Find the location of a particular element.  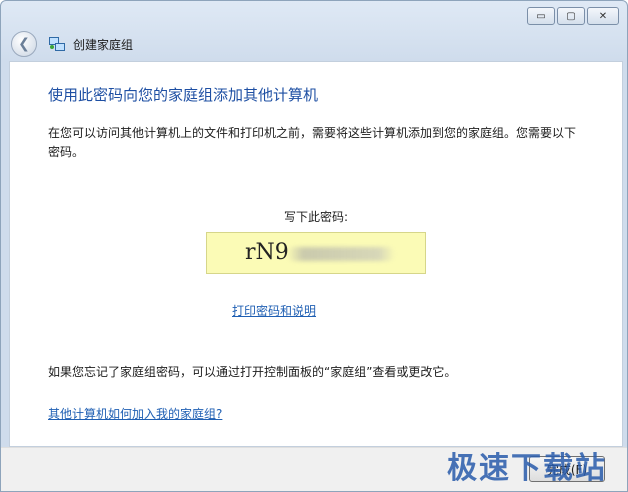

back-arrow-icon: ❮ is located at coordinates (24, 44).